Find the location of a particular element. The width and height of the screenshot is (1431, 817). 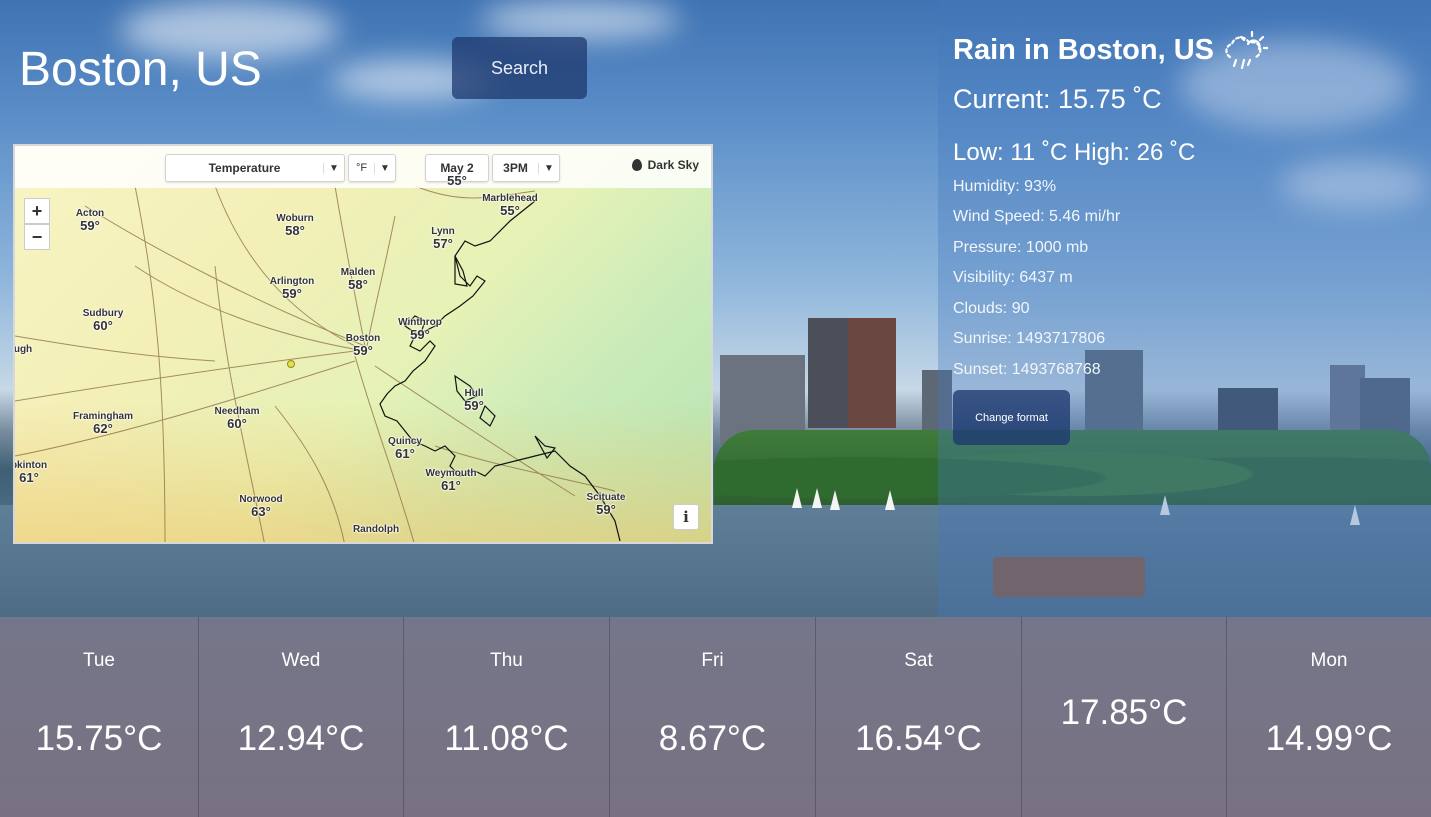

layer-select: Temperature ▼ is located at coordinates (255, 168).